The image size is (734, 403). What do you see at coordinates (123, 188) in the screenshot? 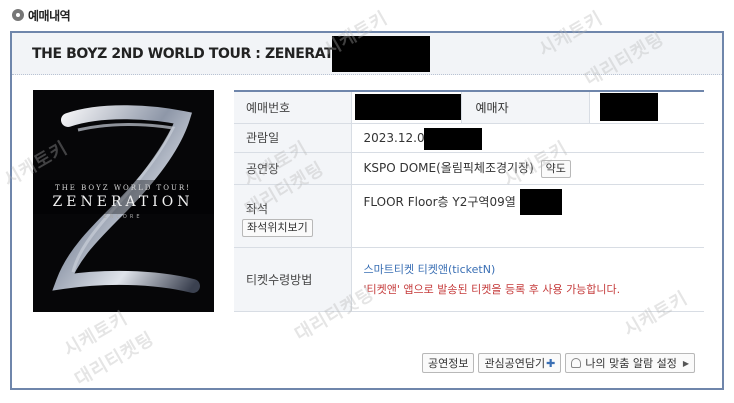
I see `poster-top-text: THE BOYZ WORLD TOUR!` at bounding box center [123, 188].